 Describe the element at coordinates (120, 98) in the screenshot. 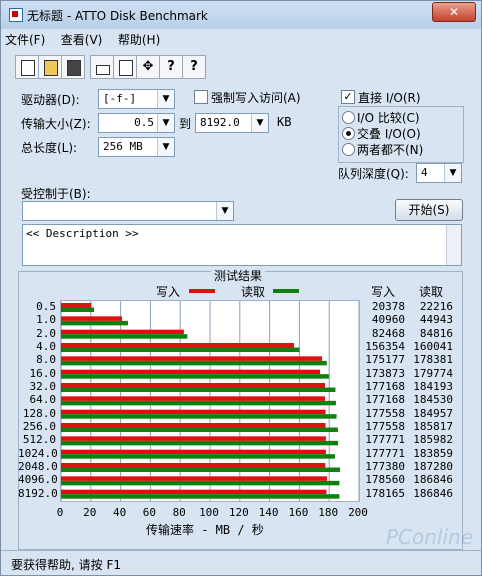

I see `drive-value: [-f-]` at that location.